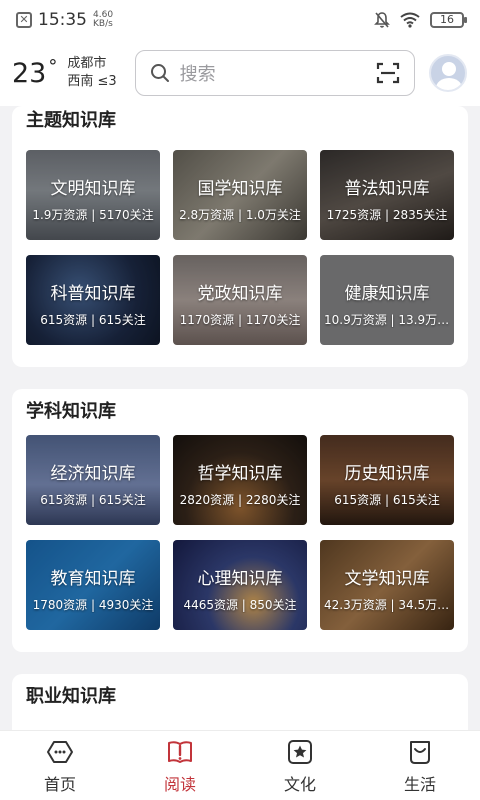 This screenshot has height=800, width=480. I want to click on nav-label: 阅读, so click(179, 784).